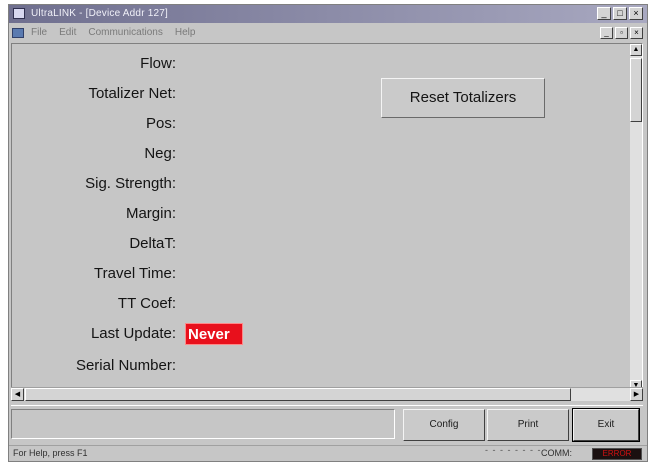 The width and height of the screenshot is (652, 462). What do you see at coordinates (636, 33) in the screenshot?
I see `doc-close-button: ×` at bounding box center [636, 33].